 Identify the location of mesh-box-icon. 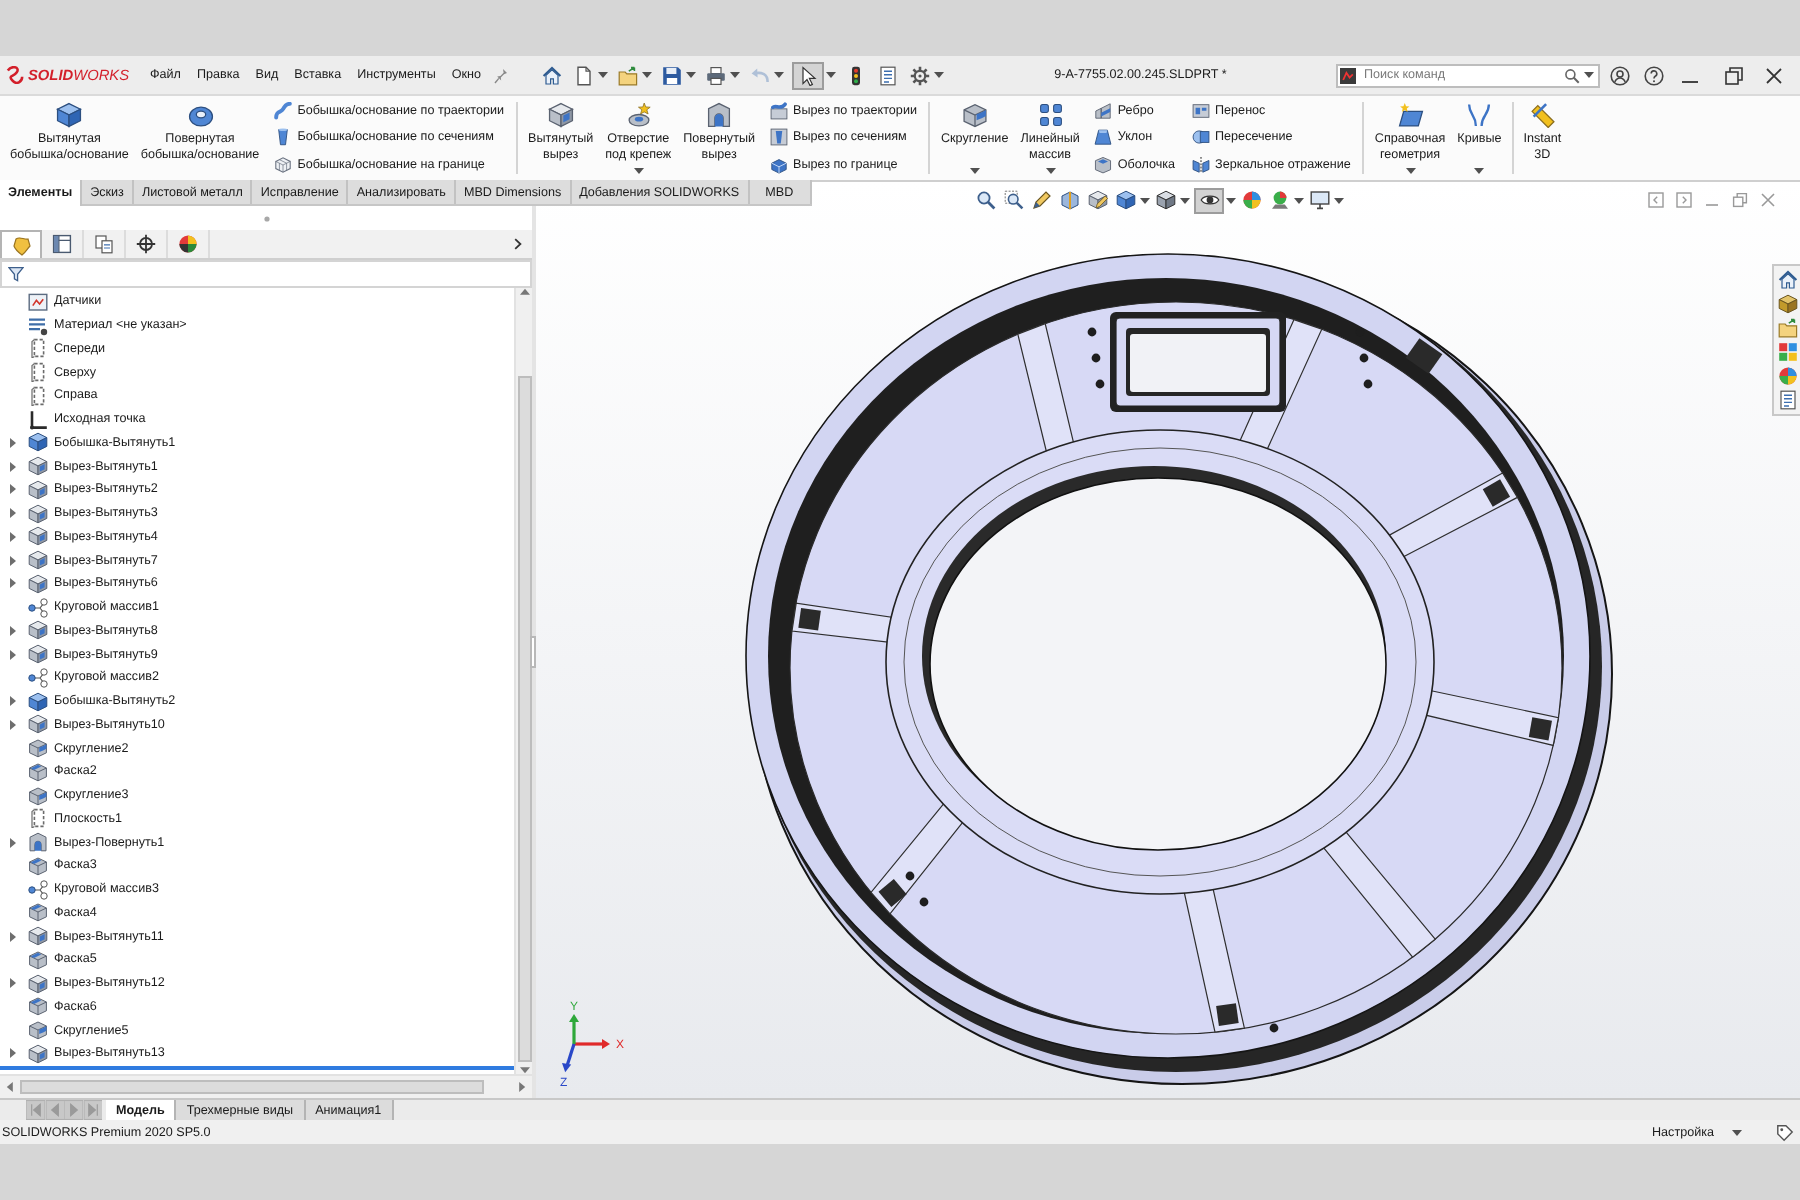
(282, 164).